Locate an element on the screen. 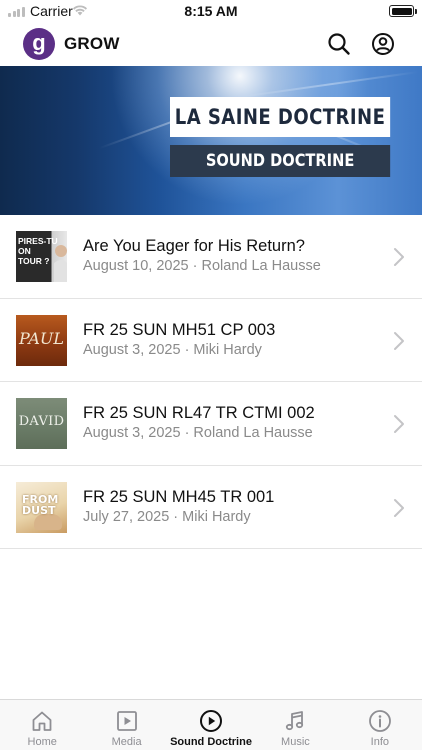 The width and height of the screenshot is (422, 750). banner-title: LA SAINE DOCTRINE is located at coordinates (280, 117).